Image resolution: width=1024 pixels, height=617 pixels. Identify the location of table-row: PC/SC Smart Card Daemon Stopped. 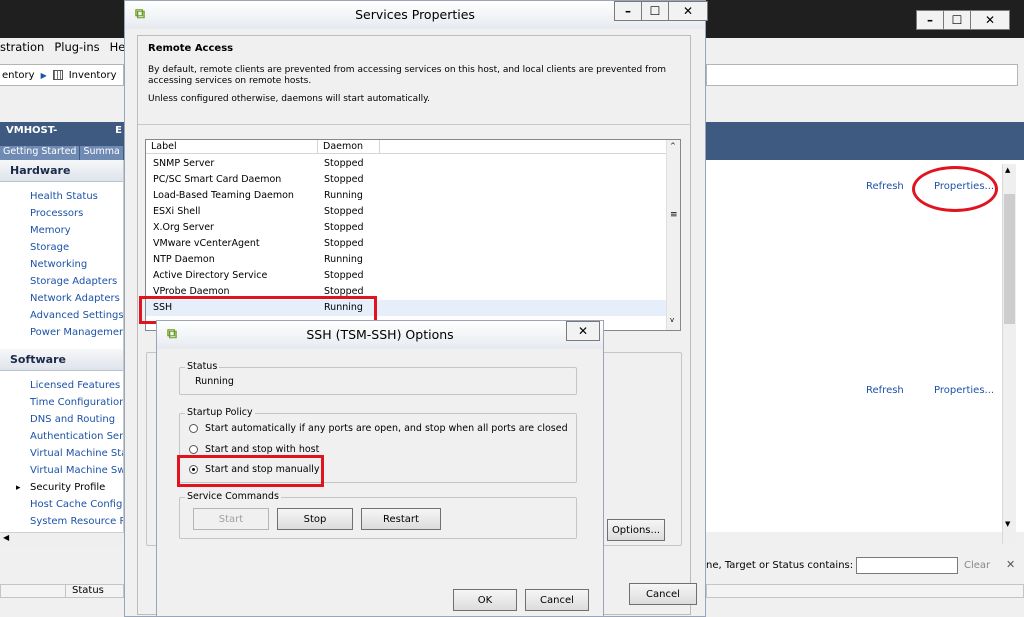
(406, 180).